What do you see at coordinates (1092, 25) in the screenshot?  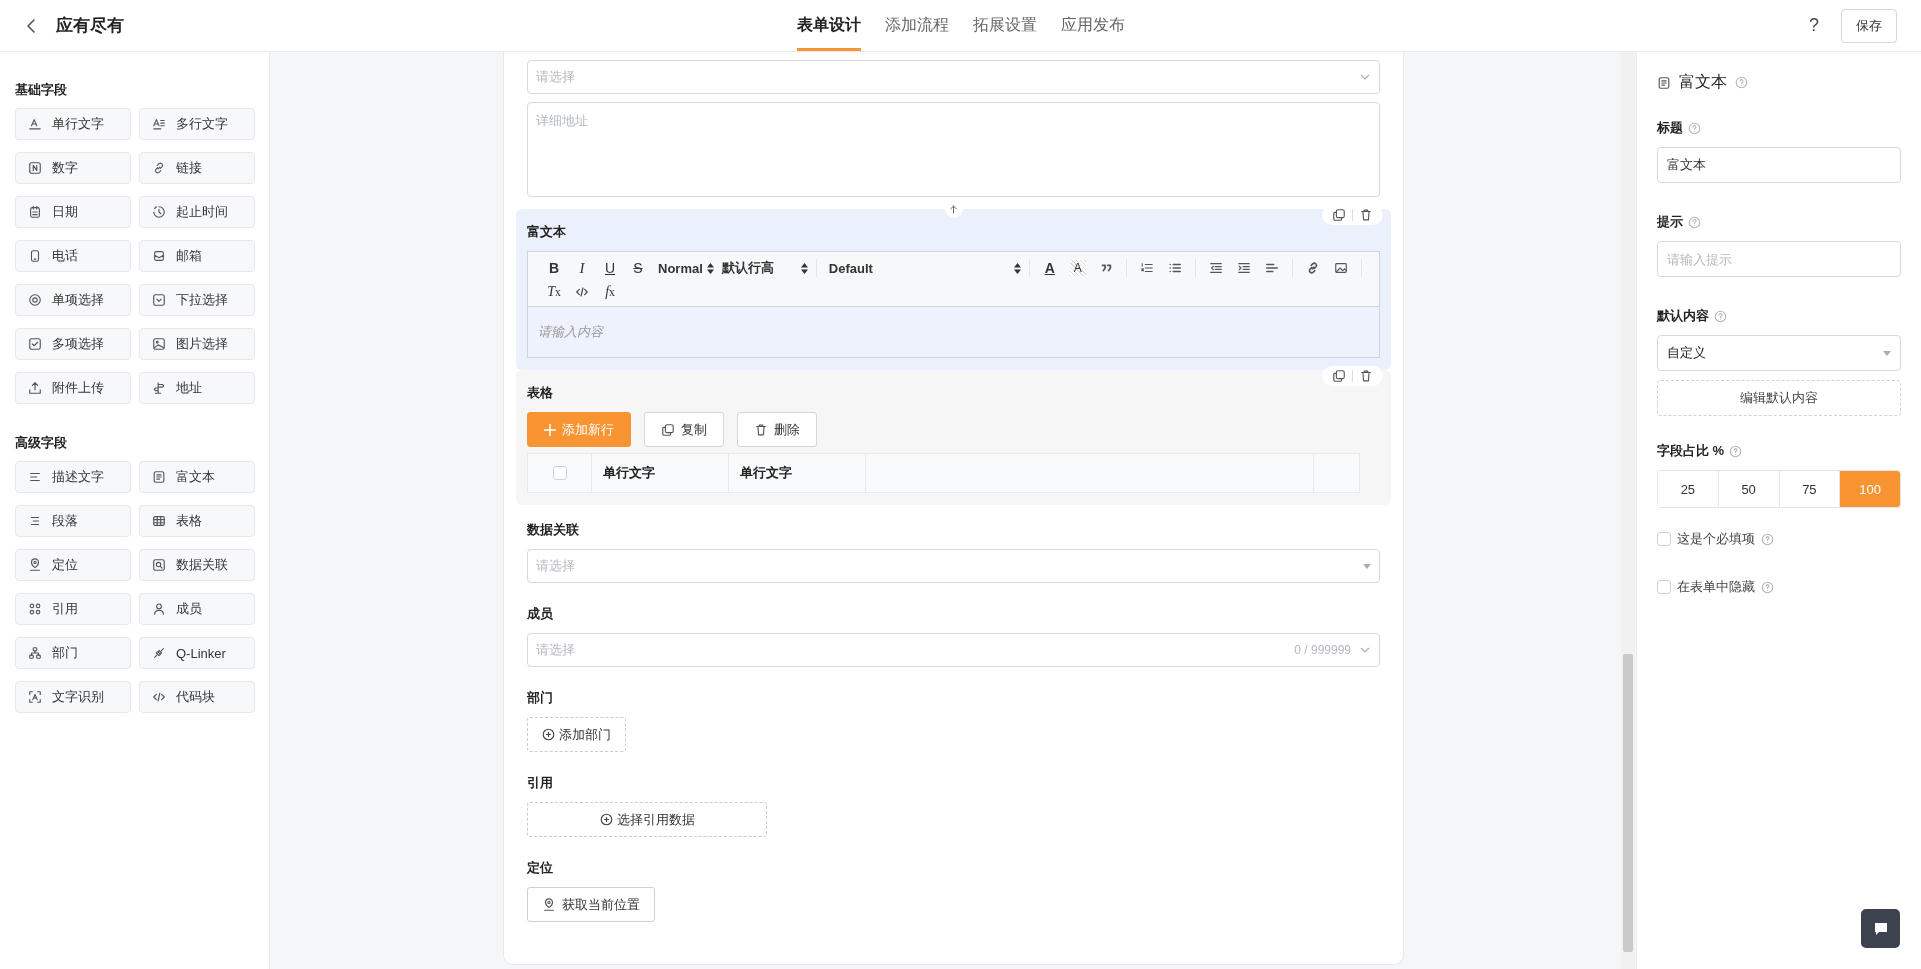 I see `nav-tab: 应用发布` at bounding box center [1092, 25].